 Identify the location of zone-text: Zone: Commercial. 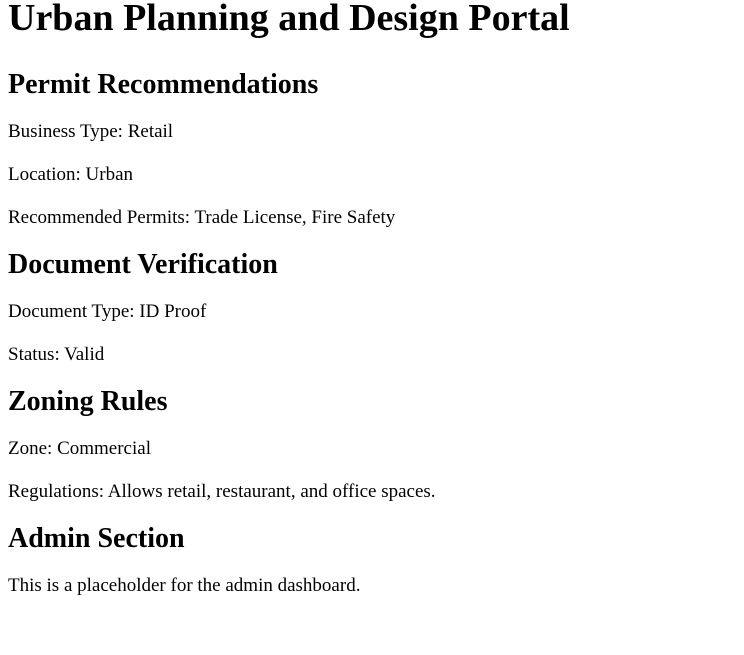
(79, 448).